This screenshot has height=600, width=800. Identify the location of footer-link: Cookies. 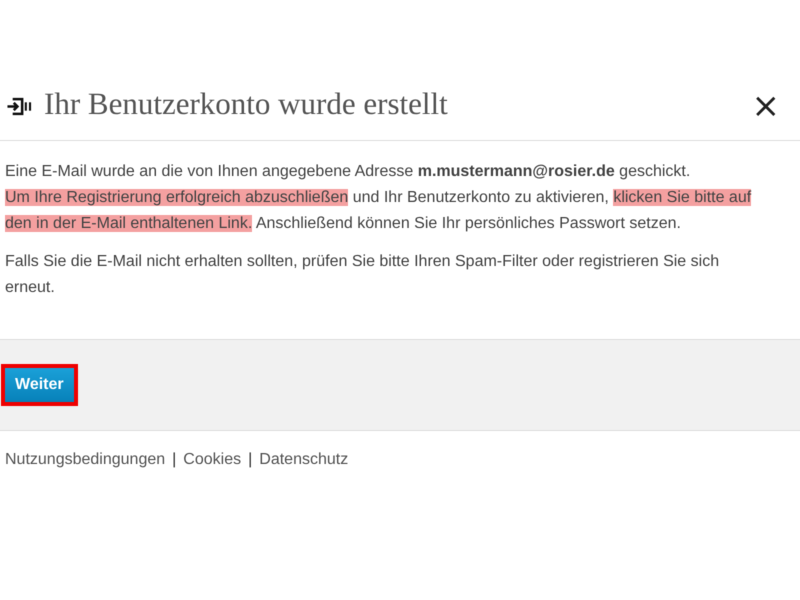
(212, 460).